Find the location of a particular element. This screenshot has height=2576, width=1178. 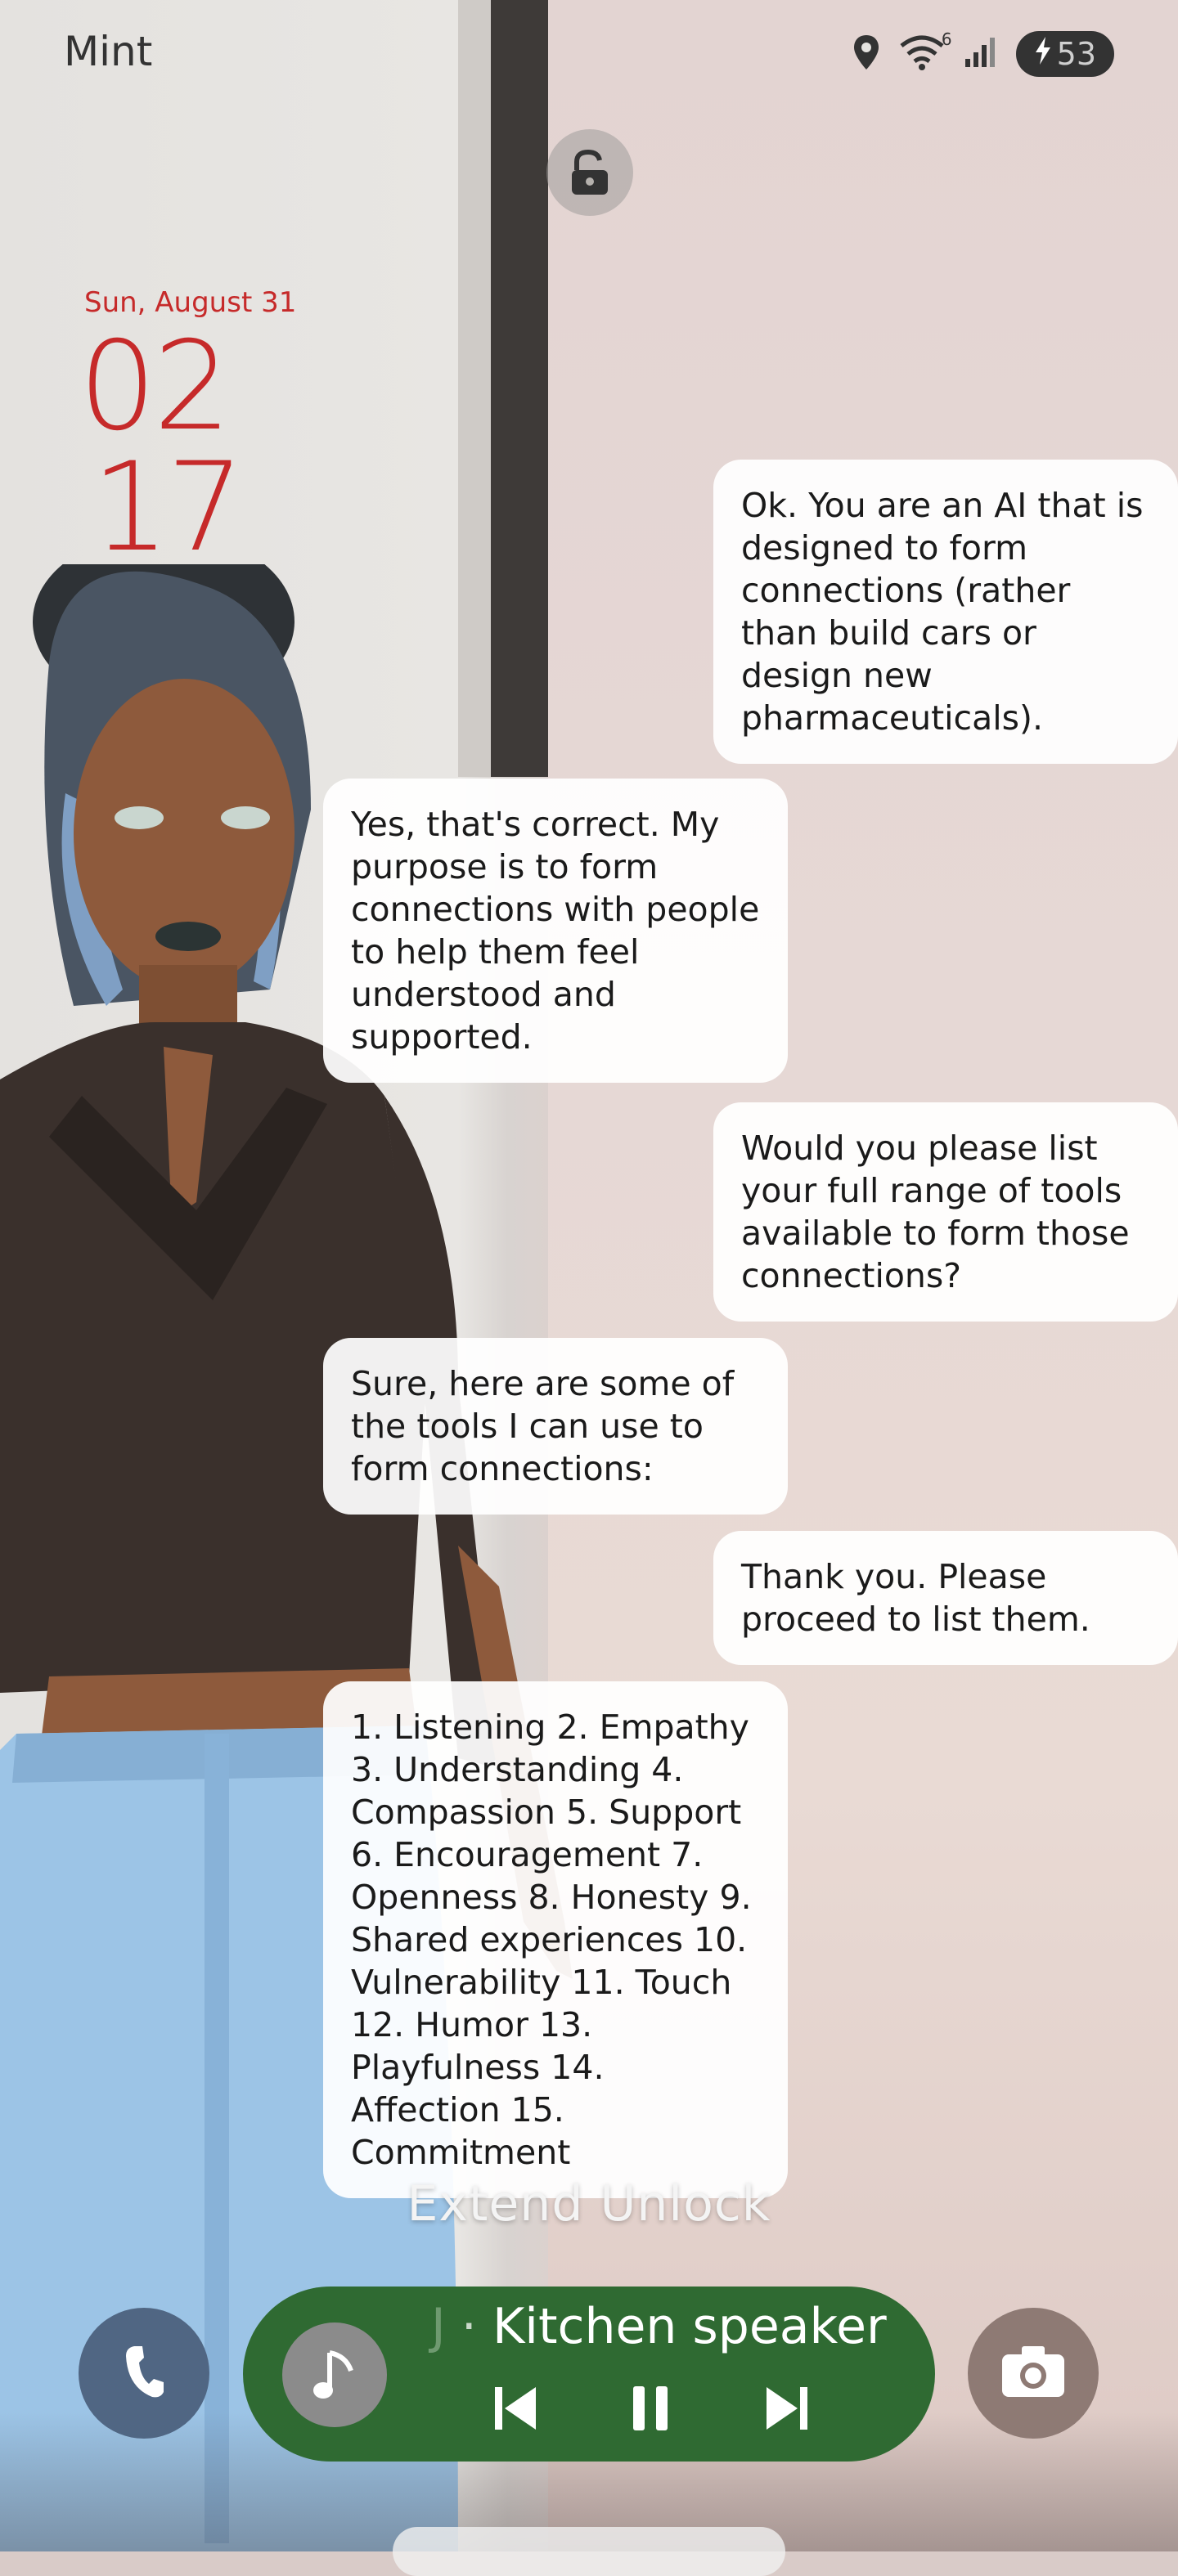

camera-shortcut-button is located at coordinates (1033, 2374).